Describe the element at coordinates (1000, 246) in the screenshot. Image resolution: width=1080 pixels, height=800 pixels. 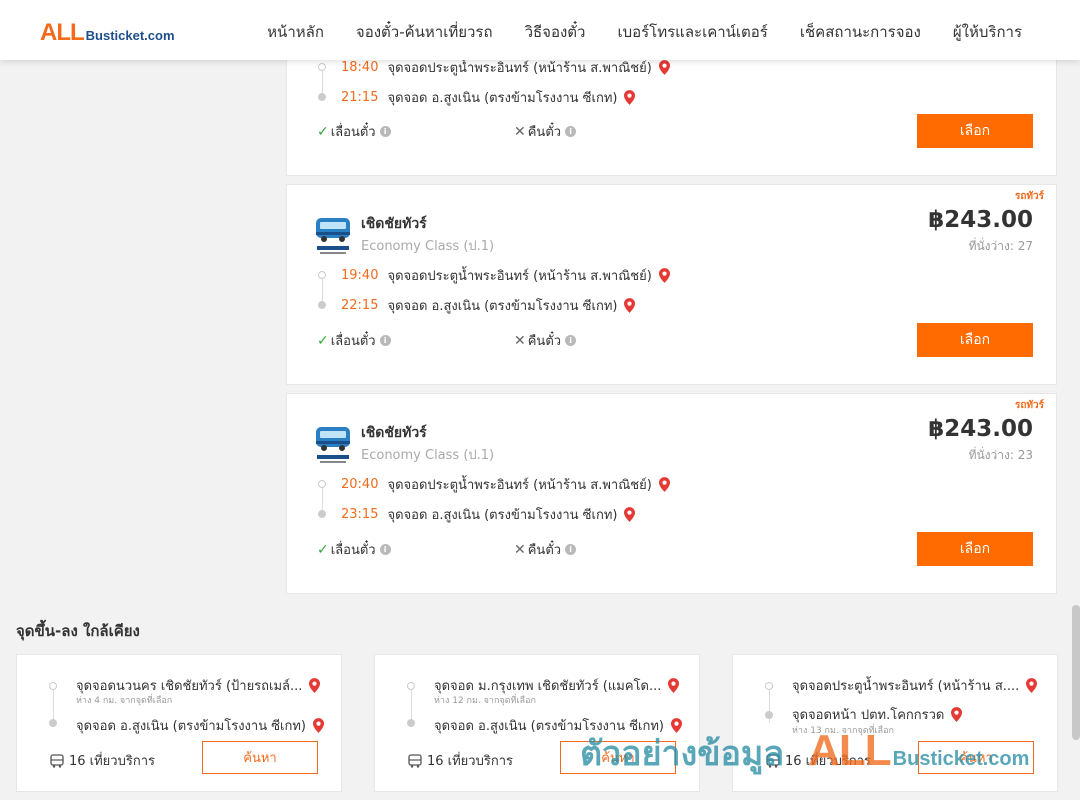
I see `seats-available: ที่นั่งว่าง: 27` at that location.